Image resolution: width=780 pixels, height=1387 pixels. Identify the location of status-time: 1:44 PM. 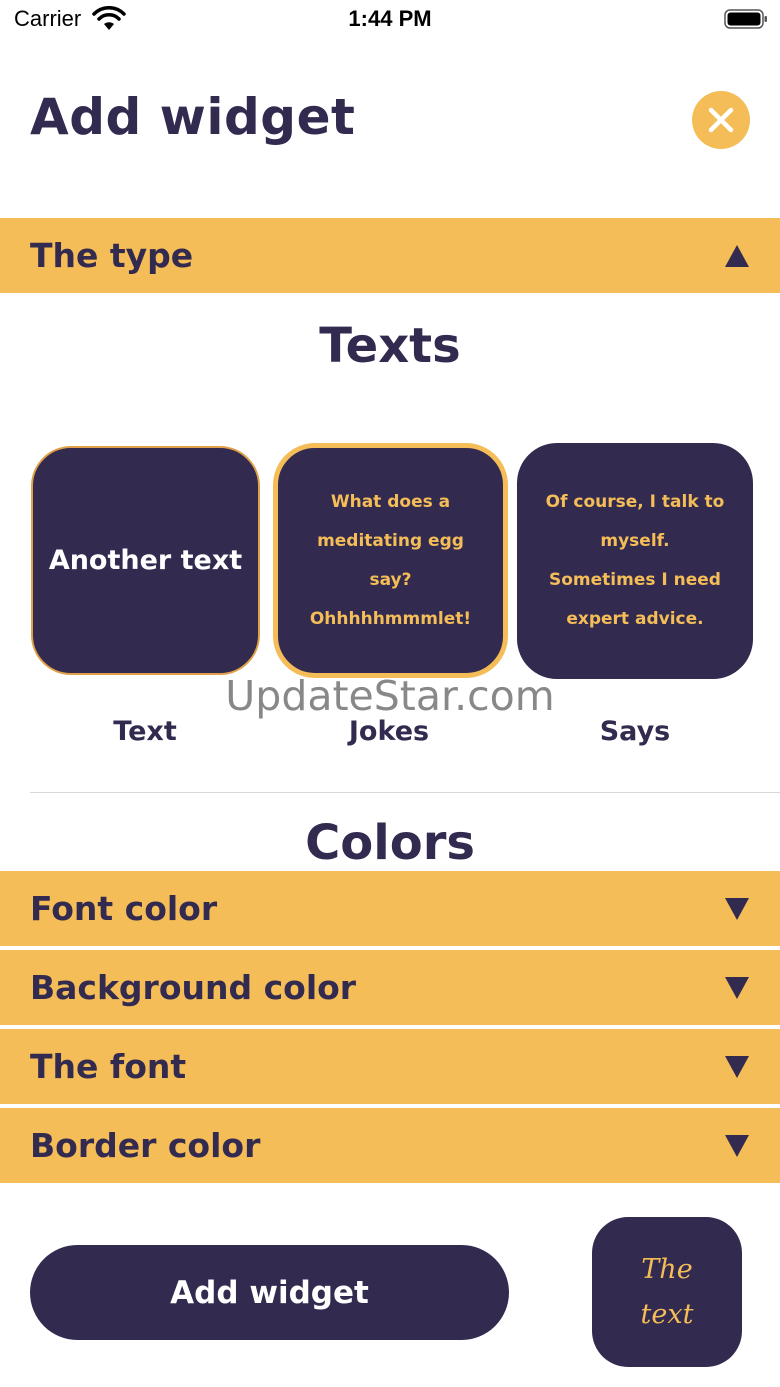
(390, 18).